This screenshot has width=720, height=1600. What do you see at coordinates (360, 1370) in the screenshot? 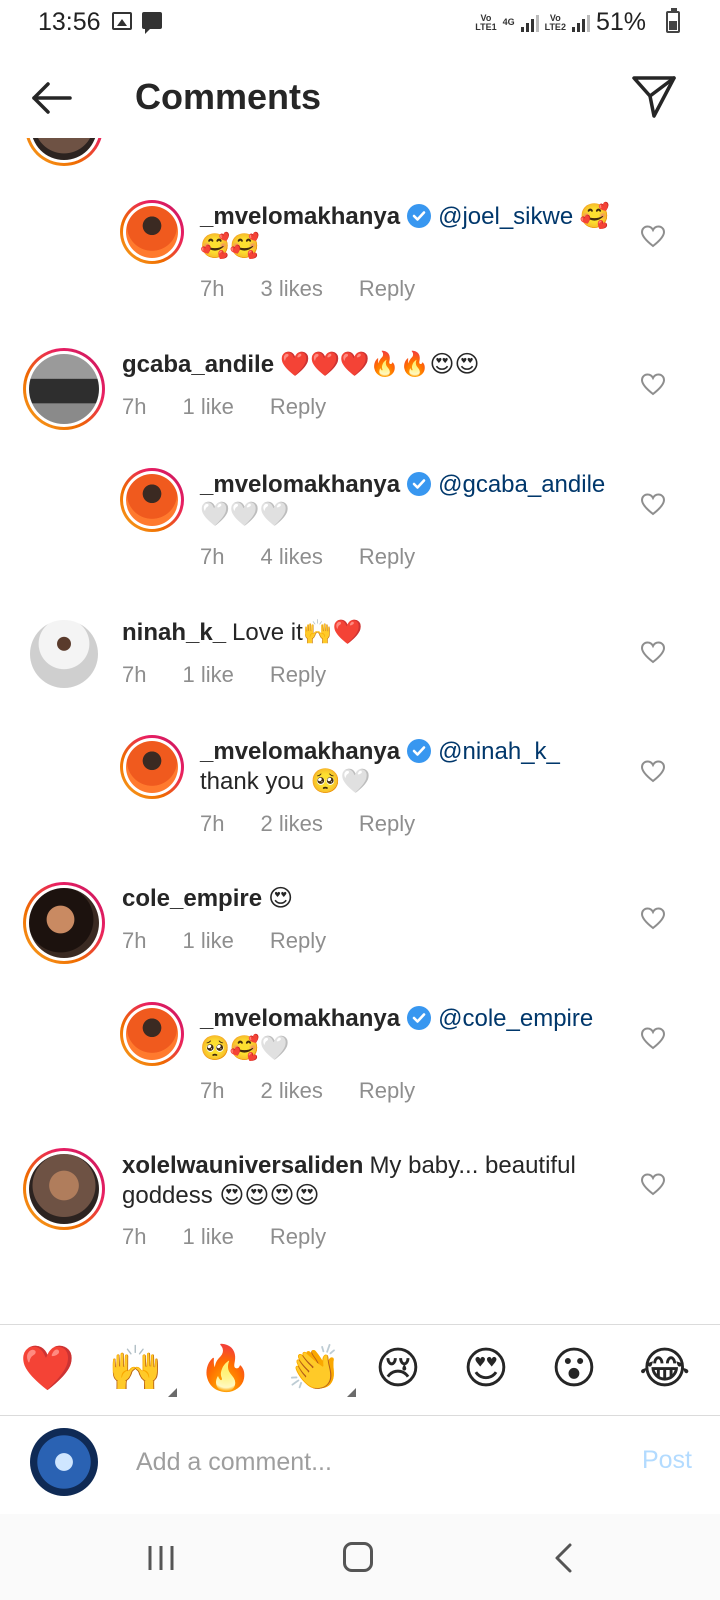
I see `quick-reactions-bar: ❤️ 🙌 🔥 👏 😢 😍 😮 😂` at bounding box center [360, 1370].